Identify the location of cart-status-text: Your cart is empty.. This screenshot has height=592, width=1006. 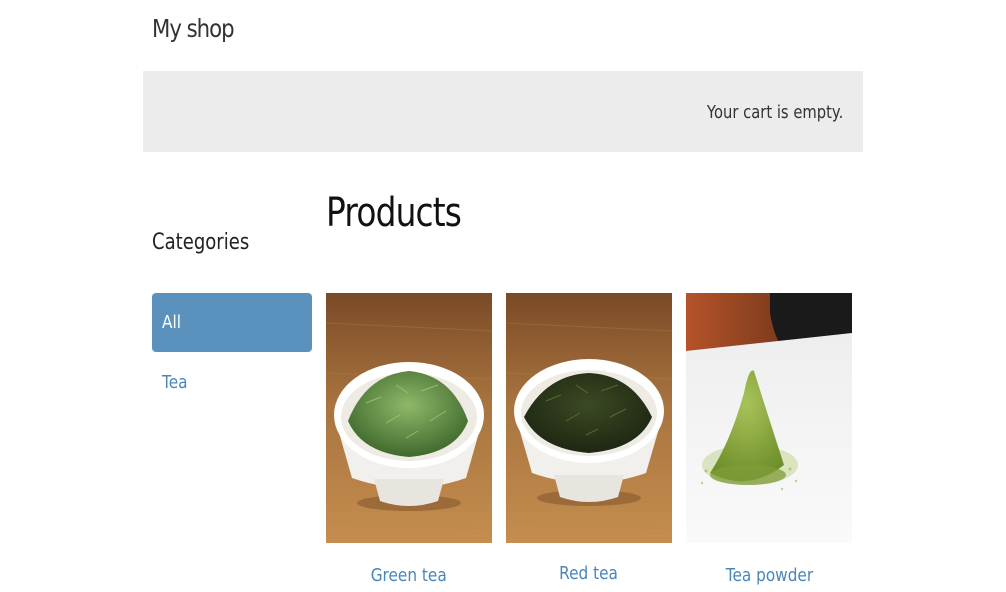
(774, 112).